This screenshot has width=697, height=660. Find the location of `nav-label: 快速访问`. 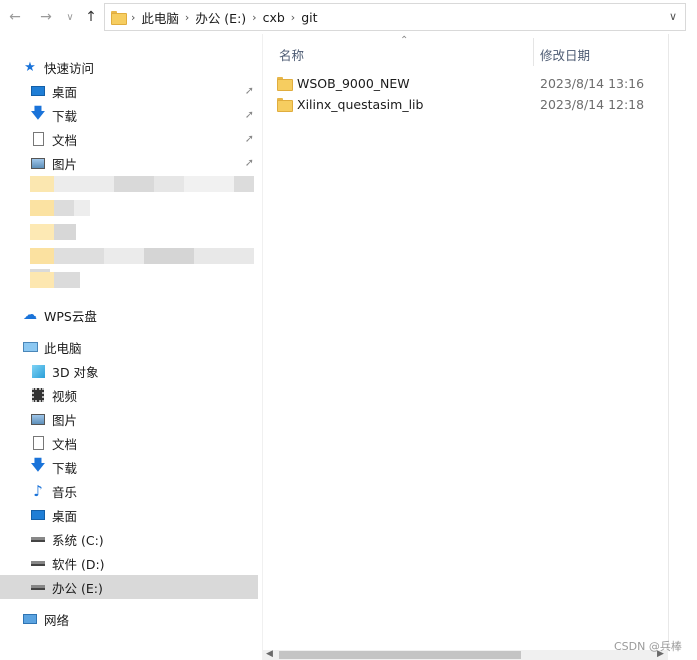

nav-label: 快速访问 is located at coordinates (69, 68).